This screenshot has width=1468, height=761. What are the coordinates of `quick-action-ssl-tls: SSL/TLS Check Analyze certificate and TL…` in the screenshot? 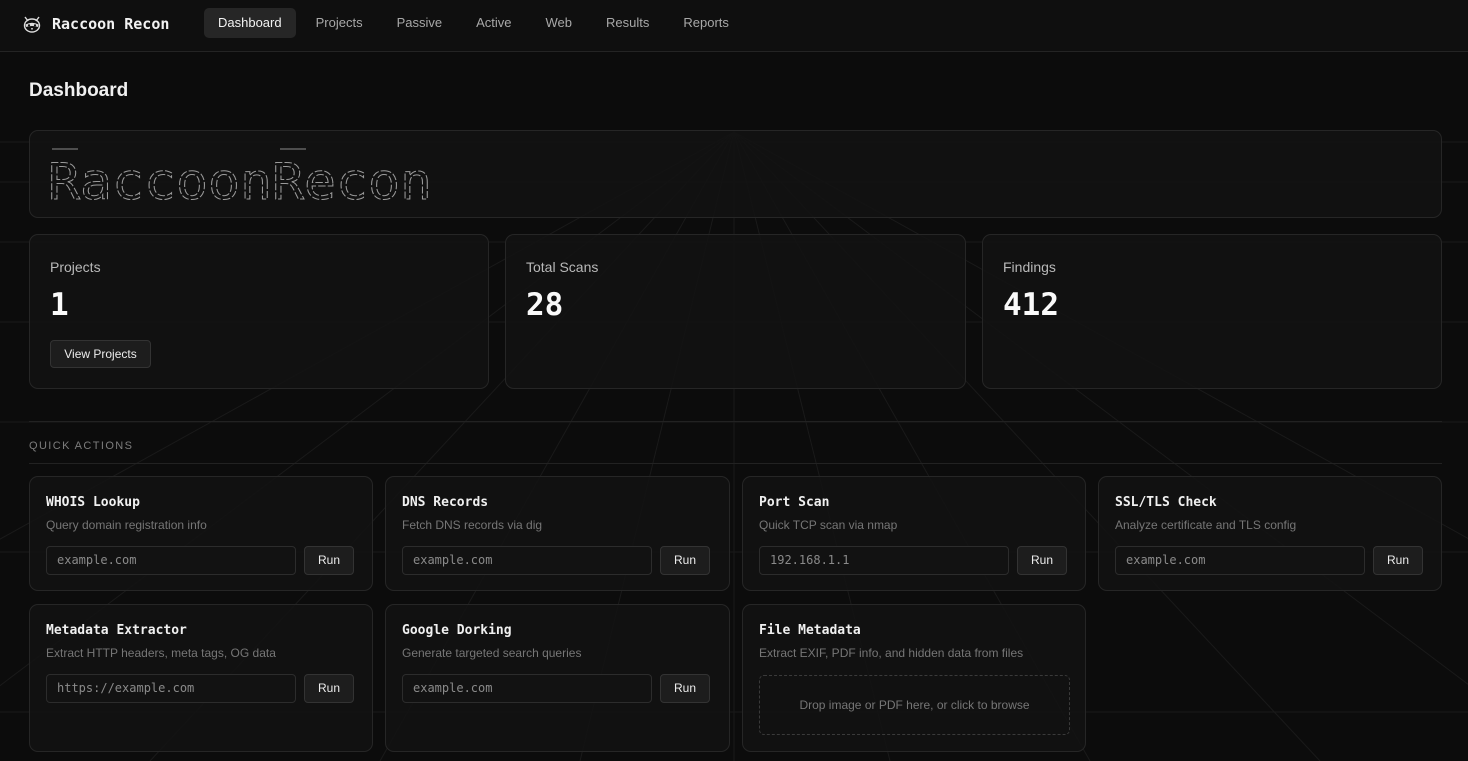 It's located at (1270, 533).